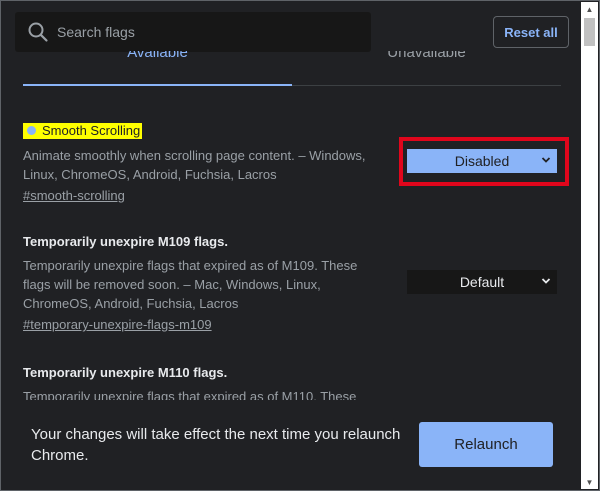  I want to click on unexpire-m109-select: Default, so click(482, 282).